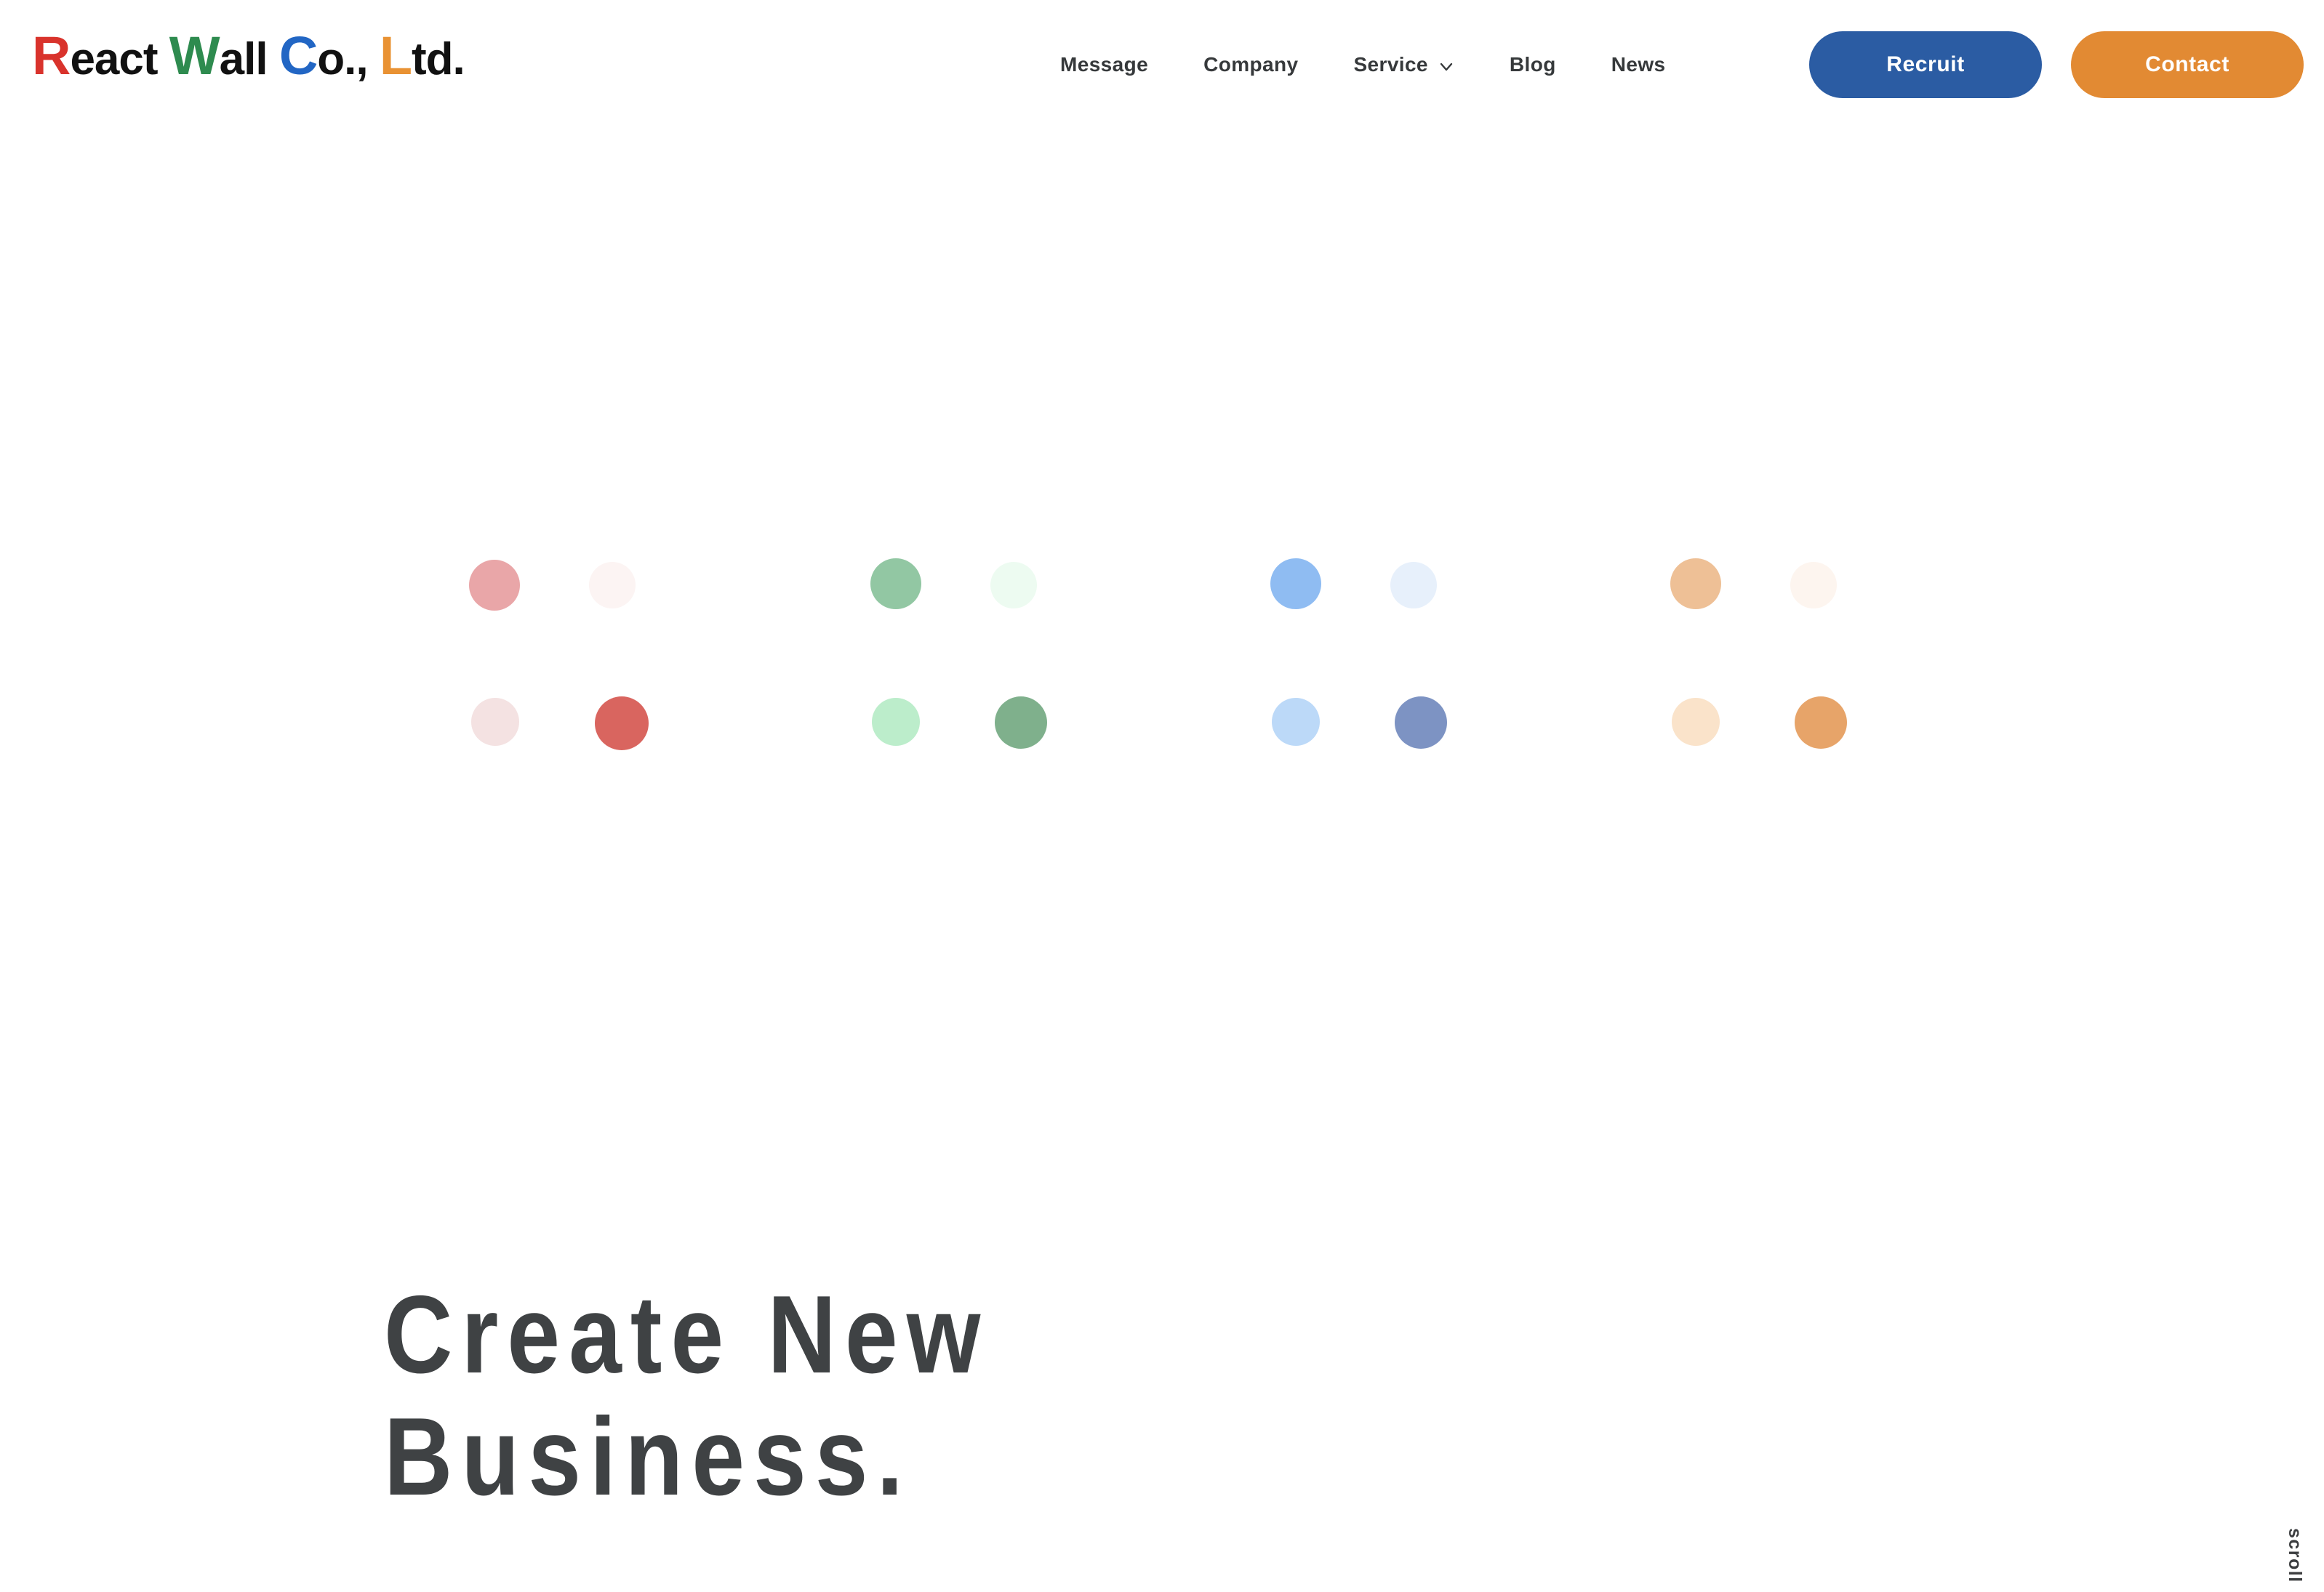 The height and width of the screenshot is (1592, 2324). I want to click on nav-item-blog: Blog, so click(1533, 64).